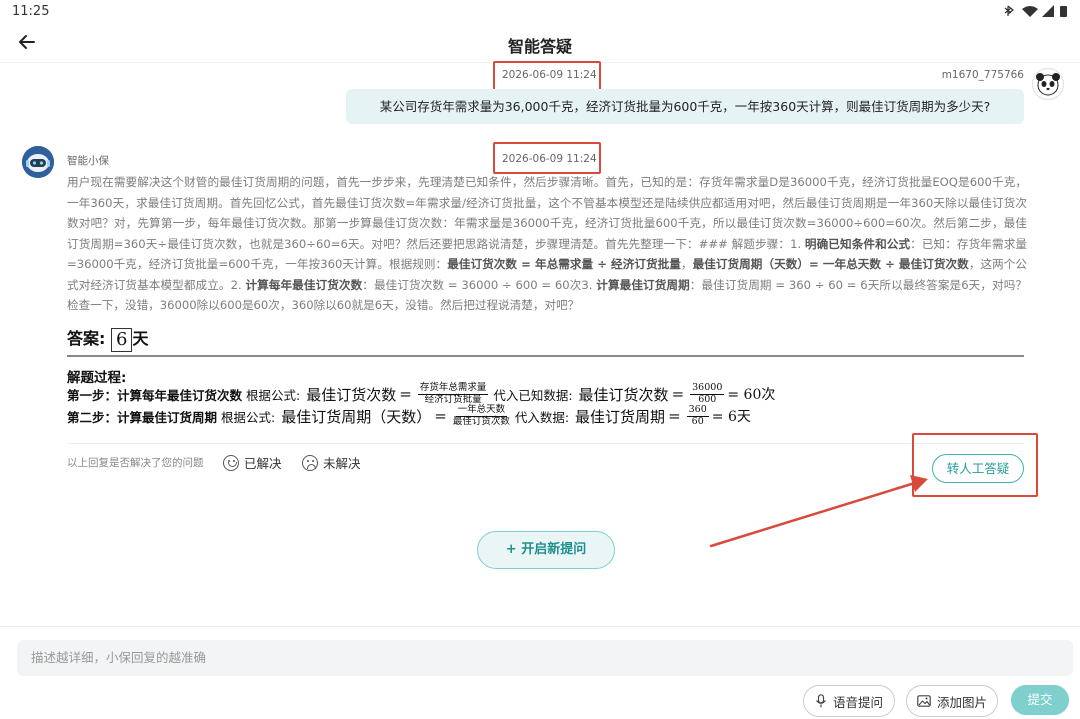 The width and height of the screenshot is (1080, 719). Describe the element at coordinates (830, 264) in the screenshot. I see `reasoning-segment: 最佳订货周期（天数）= 一年总天数 ÷ 最佳订货次数` at that location.